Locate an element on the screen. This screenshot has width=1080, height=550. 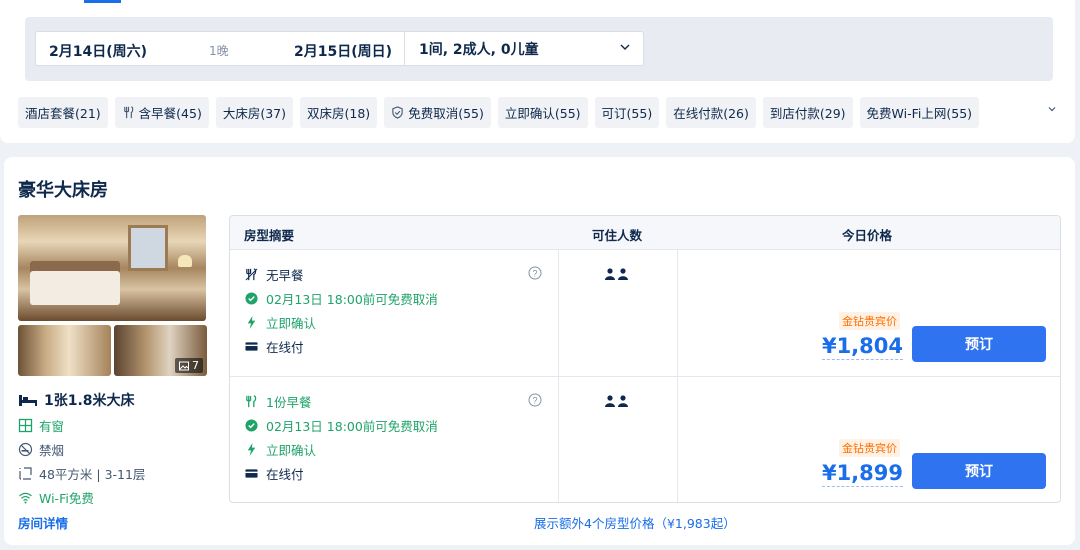
bed-icon is located at coordinates (28, 400).